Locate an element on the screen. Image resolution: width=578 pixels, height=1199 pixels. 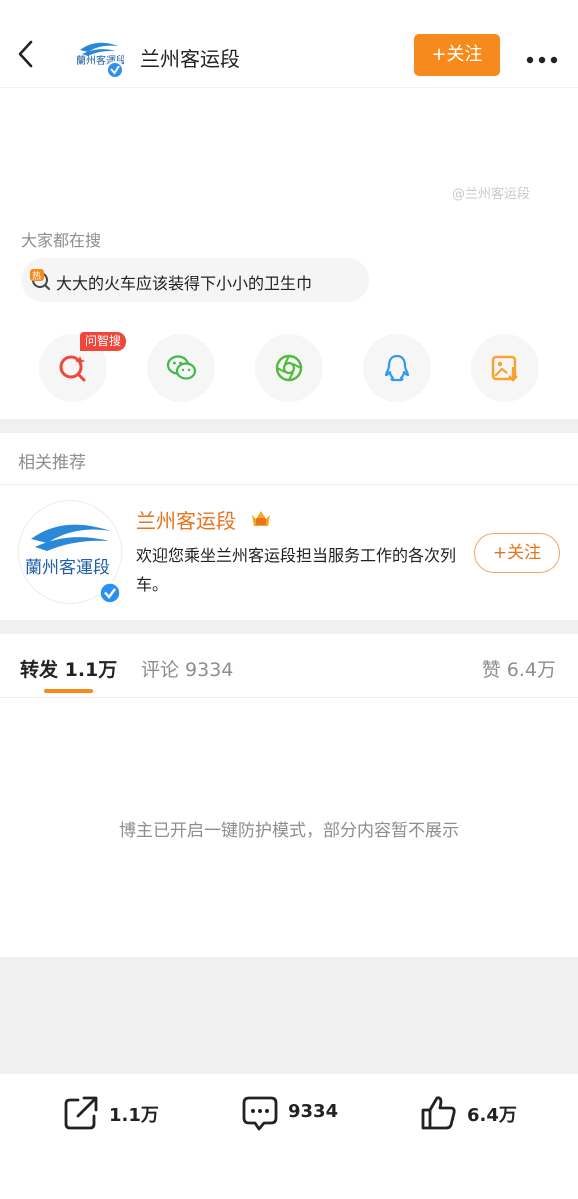
header-avatar: 蘭州客運段 is located at coordinates (100, 57).